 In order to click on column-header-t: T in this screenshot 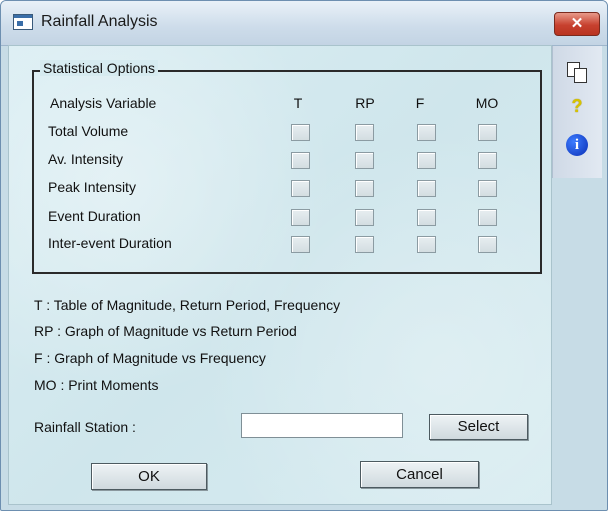, I will do `click(298, 103)`.